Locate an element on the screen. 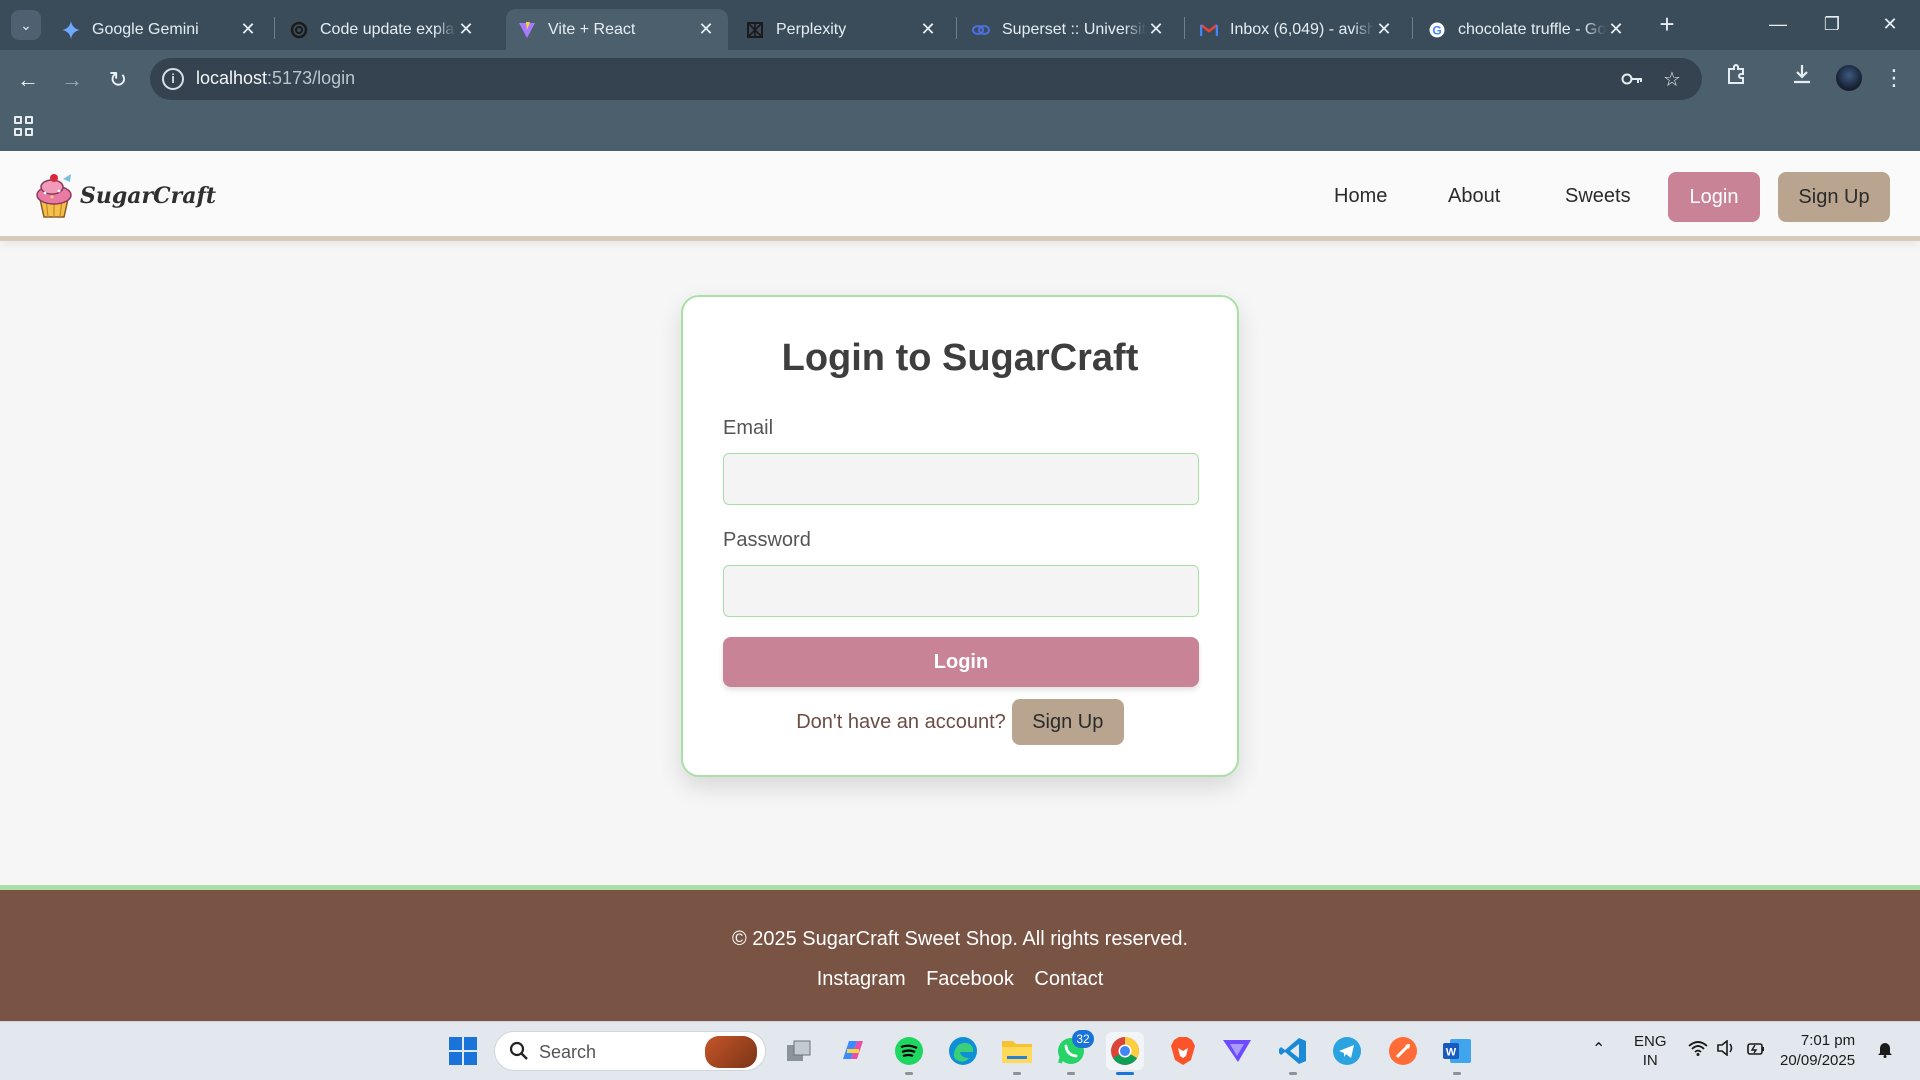  nav-sweets-link: Sweets is located at coordinates (1598, 196).